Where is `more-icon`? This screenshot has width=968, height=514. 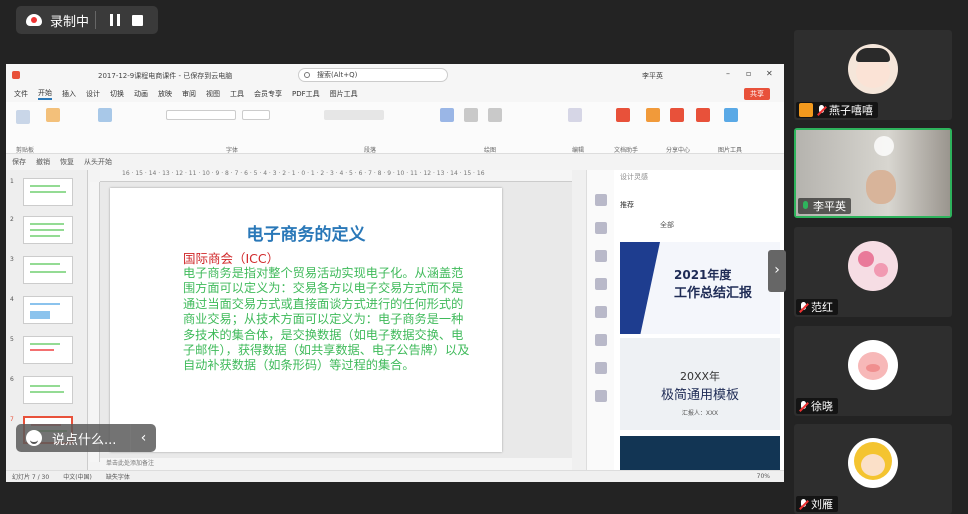
more-icon is located at coordinates (601, 396).